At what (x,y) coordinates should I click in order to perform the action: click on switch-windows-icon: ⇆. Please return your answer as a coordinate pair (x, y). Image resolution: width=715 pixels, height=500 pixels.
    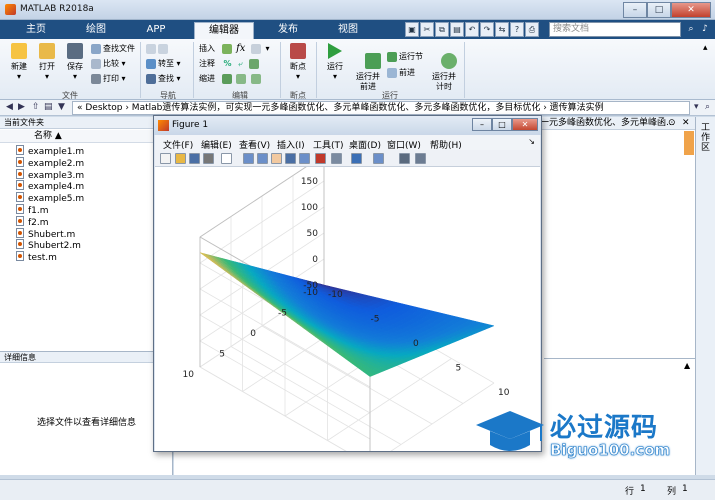
    Looking at the image, I should click on (502, 29).